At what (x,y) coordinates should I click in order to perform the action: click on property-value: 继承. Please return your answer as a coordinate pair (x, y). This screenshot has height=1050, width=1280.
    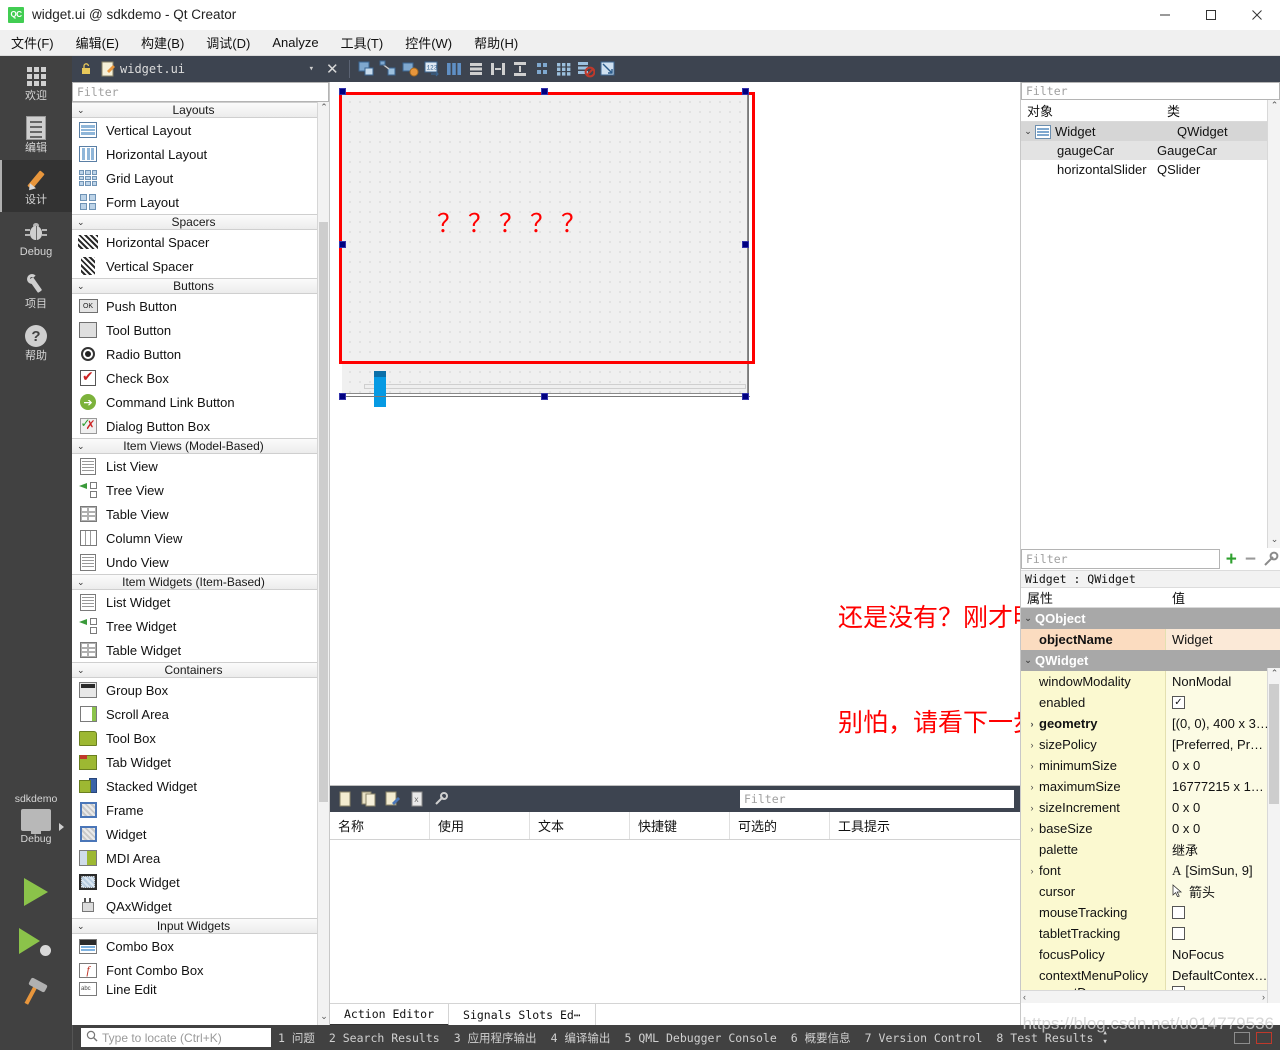
    Looking at the image, I should click on (1223, 849).